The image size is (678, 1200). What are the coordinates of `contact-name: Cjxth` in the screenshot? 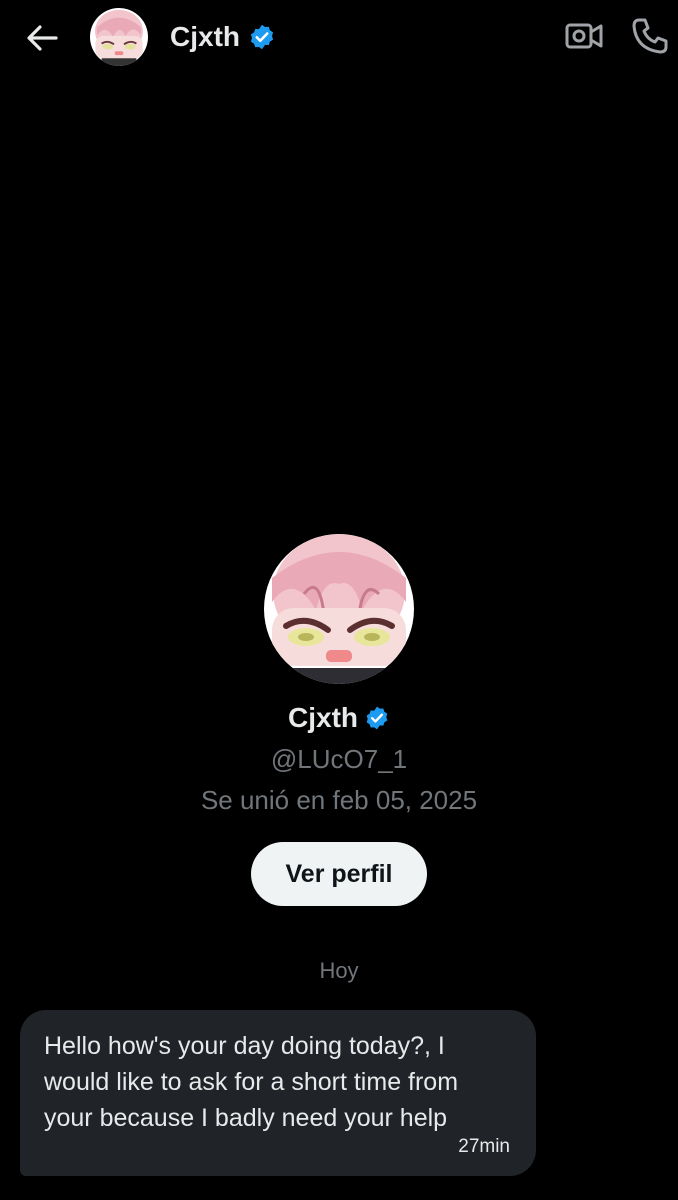 It's located at (205, 36).